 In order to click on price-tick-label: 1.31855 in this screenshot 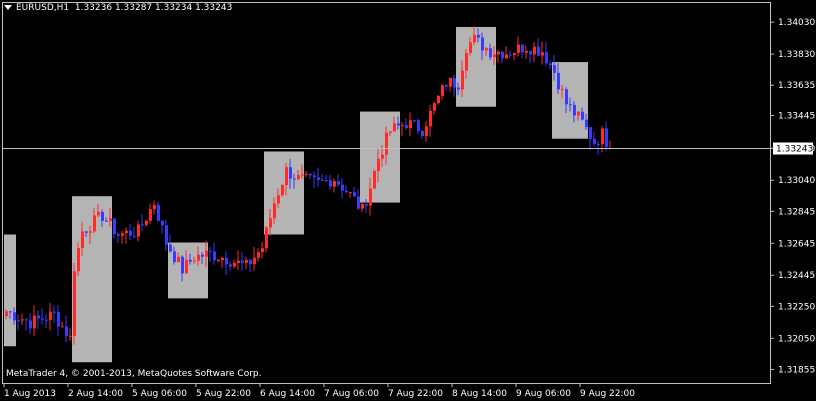, I will do `click(796, 370)`.